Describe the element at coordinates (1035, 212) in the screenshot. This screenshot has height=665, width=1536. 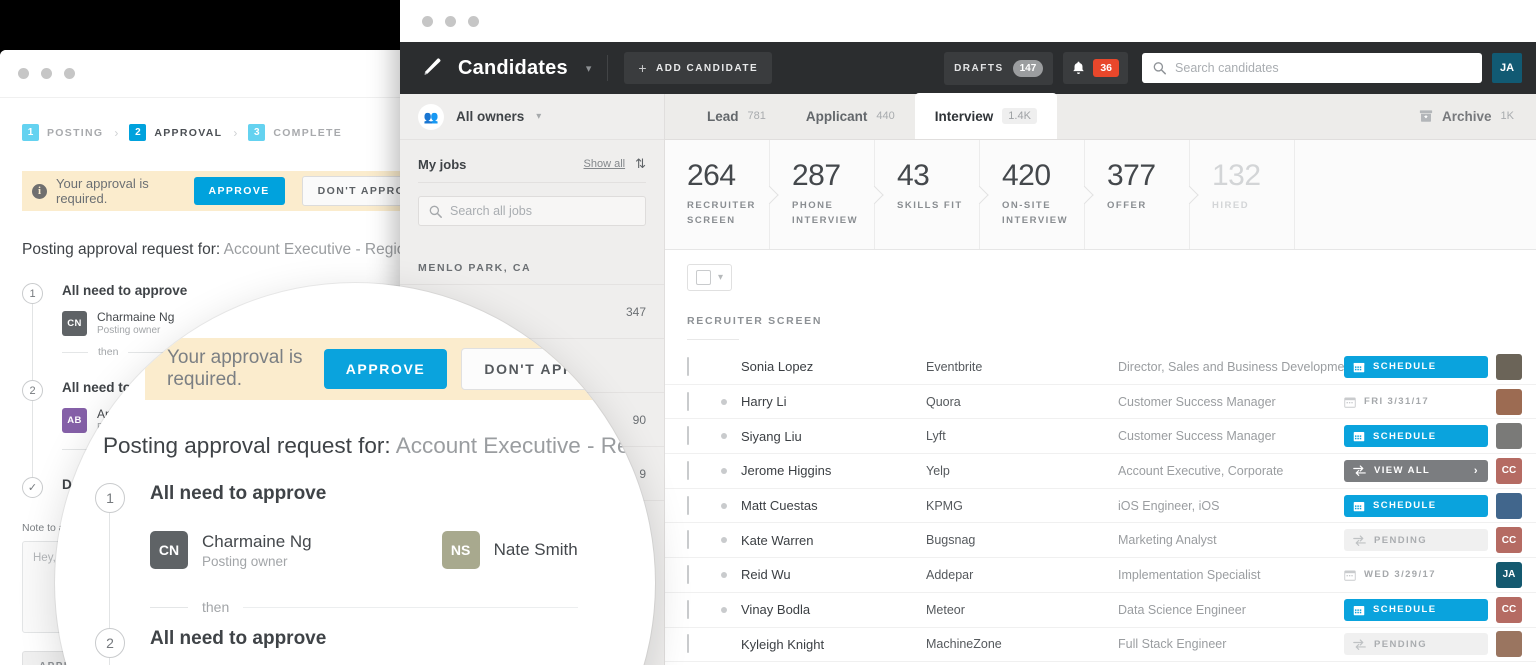
I see `stage-label: ON-SITE INTERVIEW` at that location.